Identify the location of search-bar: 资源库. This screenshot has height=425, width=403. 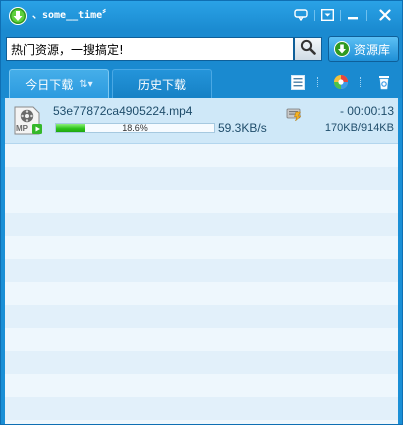
(201, 49).